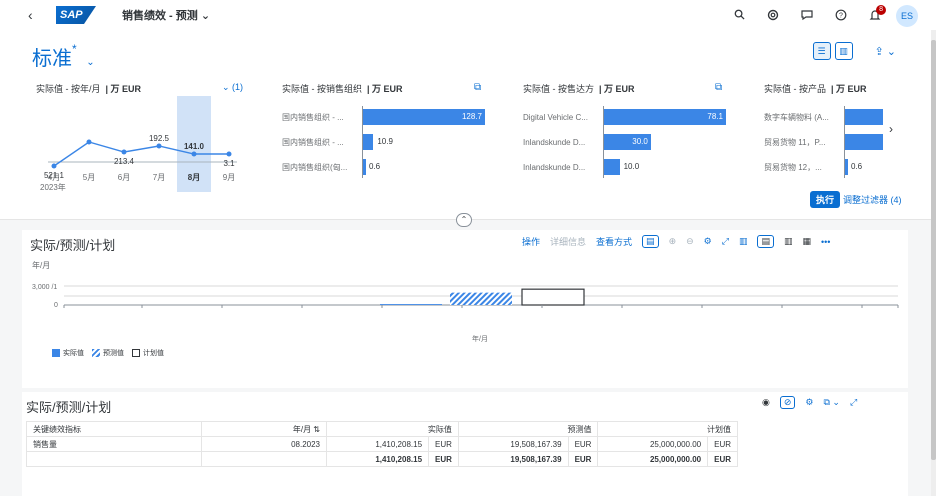 The image size is (936, 496). Describe the element at coordinates (424, 117) in the screenshot. I see `bar: 128.7` at that location.